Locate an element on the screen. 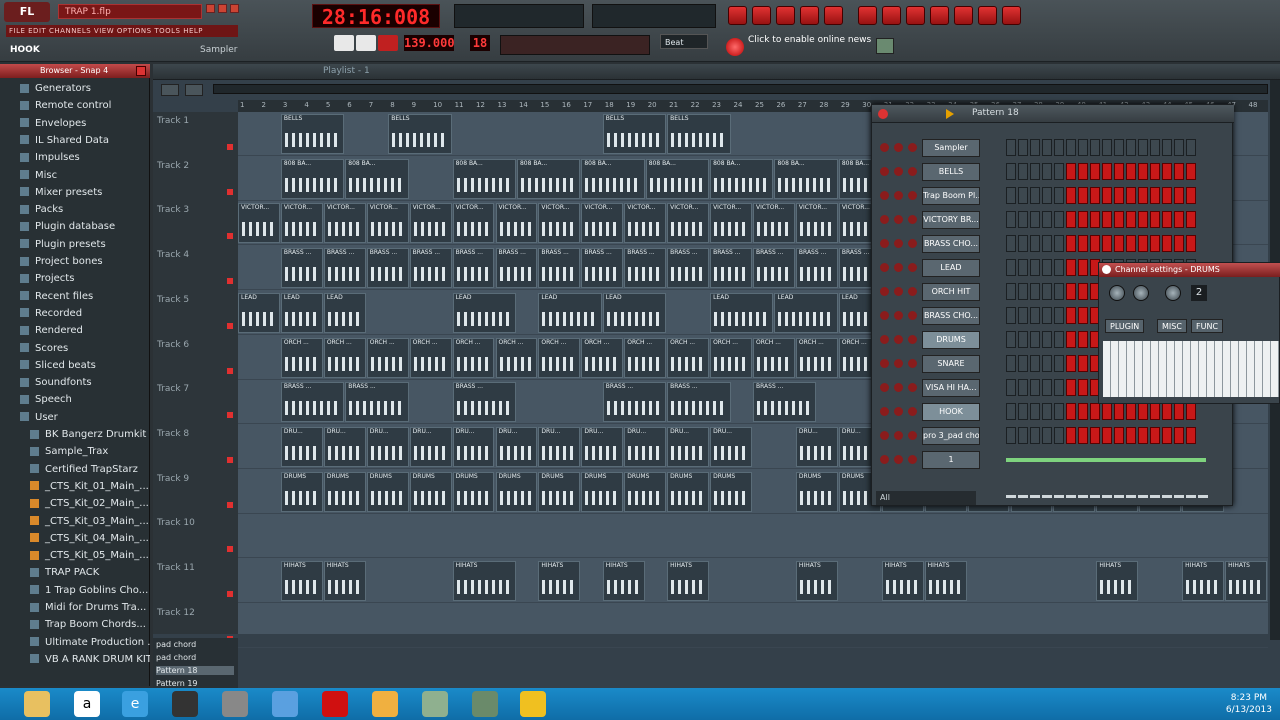  browser-item: Certified TrapStarz is located at coordinates (75, 470).